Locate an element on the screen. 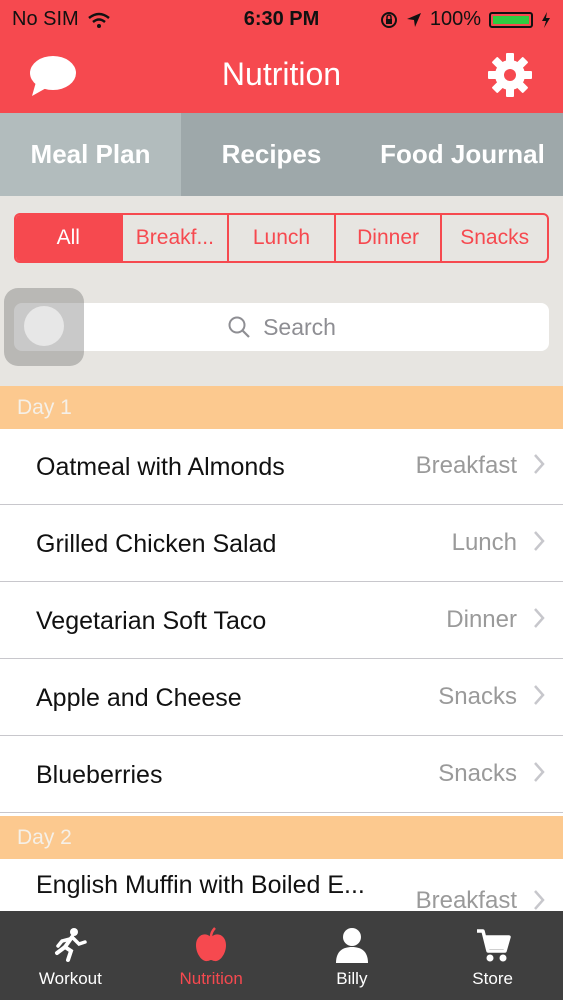 This screenshot has width=563, height=1000. list-item: Grilled Chicken Salad Lunch is located at coordinates (281, 544).